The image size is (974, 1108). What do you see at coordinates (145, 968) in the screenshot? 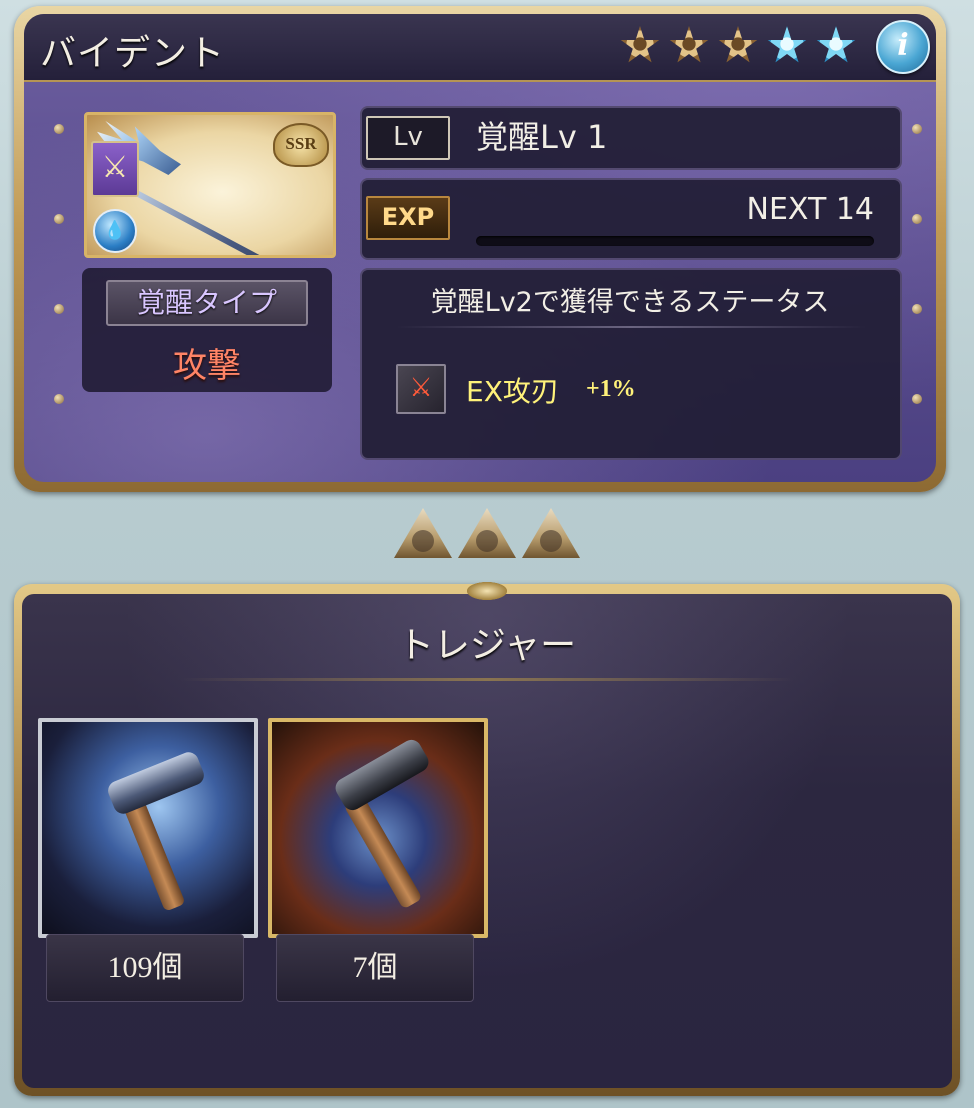
I see `treasure-count-1: 109個` at bounding box center [145, 968].